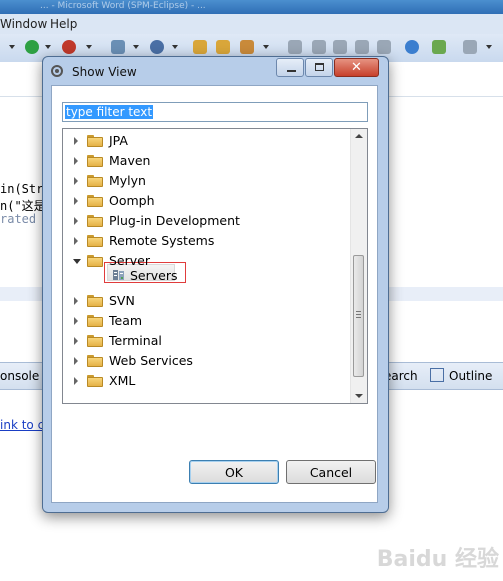 The image size is (503, 581). Describe the element at coordinates (22, 425) in the screenshot. I see `link-text: ink to c` at that location.